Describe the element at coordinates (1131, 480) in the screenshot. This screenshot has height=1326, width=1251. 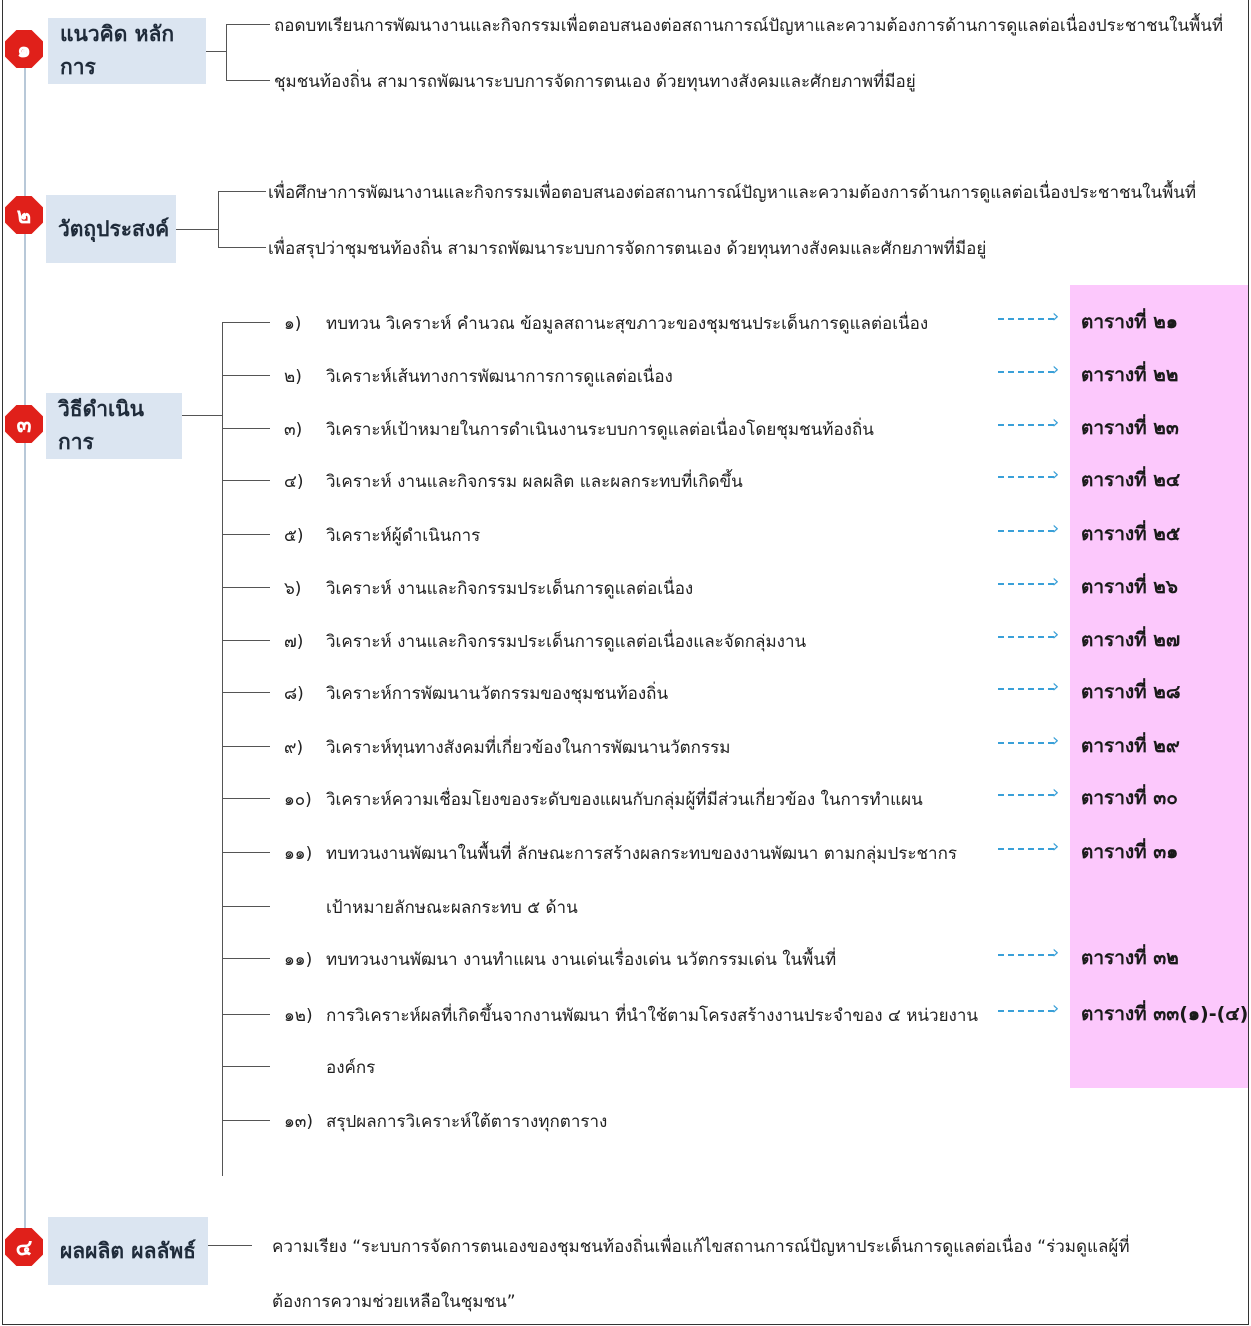
I see `table-reference: ตารางที่ ๒๔` at that location.